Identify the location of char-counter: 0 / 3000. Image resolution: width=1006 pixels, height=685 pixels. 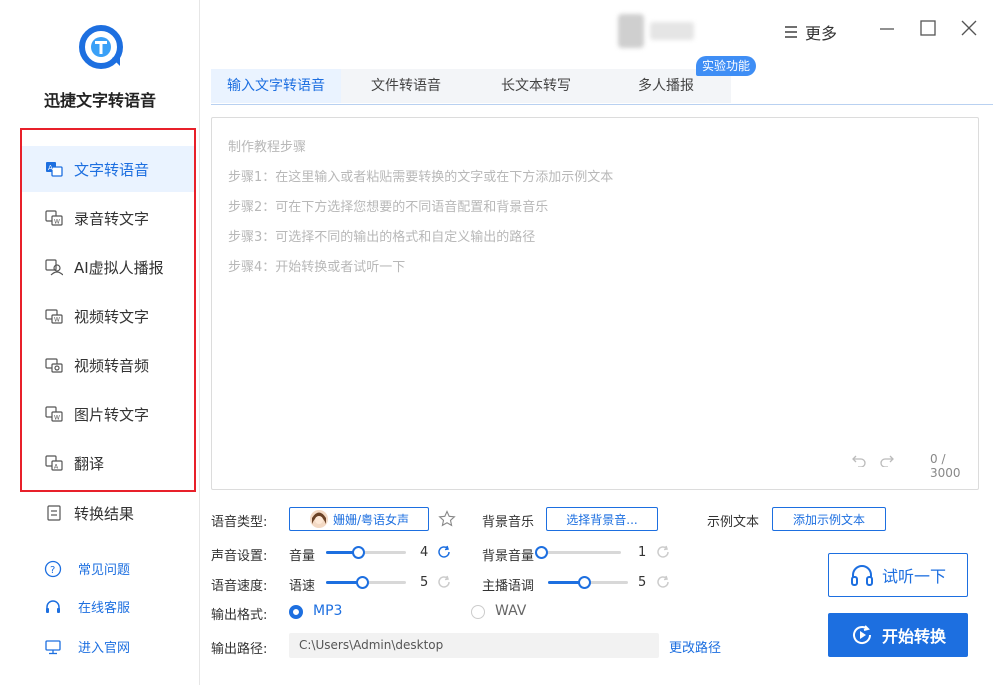
(945, 466).